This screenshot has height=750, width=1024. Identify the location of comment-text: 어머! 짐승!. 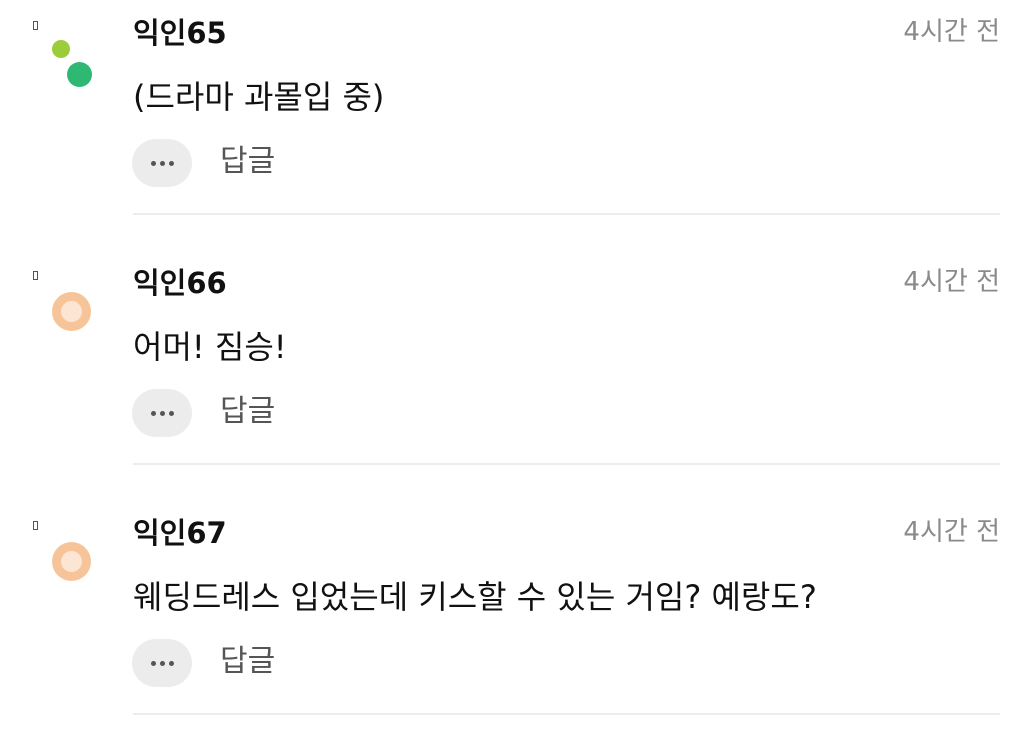
(210, 347).